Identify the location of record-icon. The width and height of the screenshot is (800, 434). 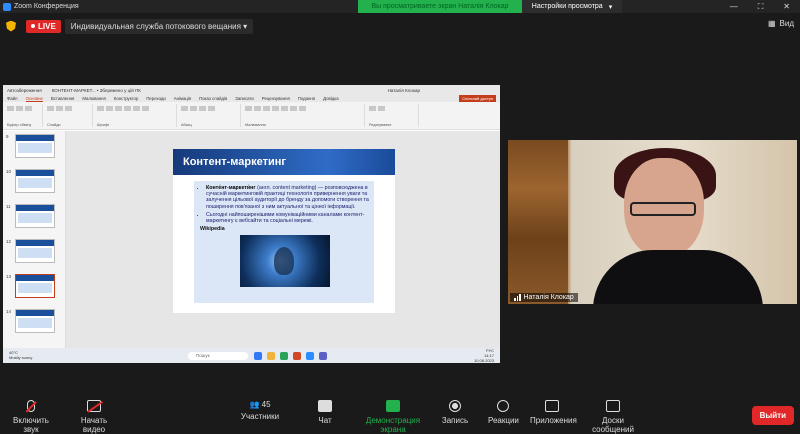
(455, 406).